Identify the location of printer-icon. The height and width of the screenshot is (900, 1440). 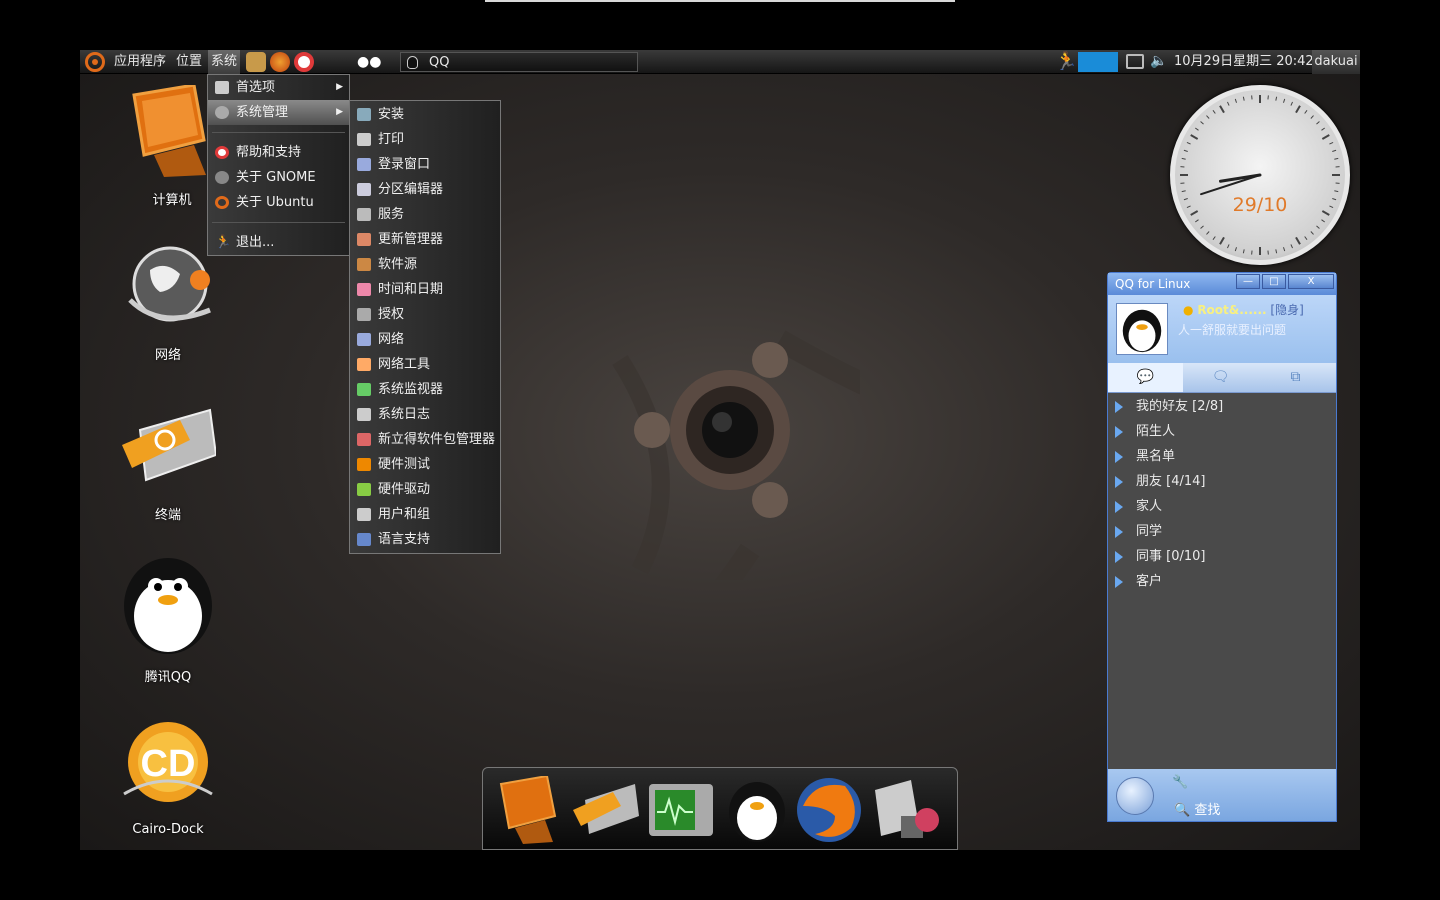
(364, 139).